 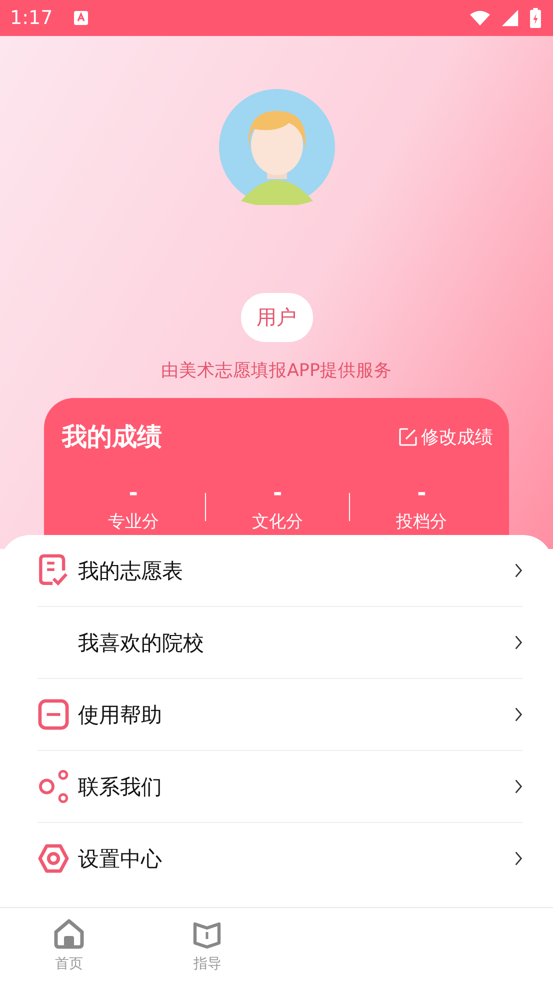 What do you see at coordinates (280, 643) in the screenshot?
I see `menu-item: 我喜欢的院校` at bounding box center [280, 643].